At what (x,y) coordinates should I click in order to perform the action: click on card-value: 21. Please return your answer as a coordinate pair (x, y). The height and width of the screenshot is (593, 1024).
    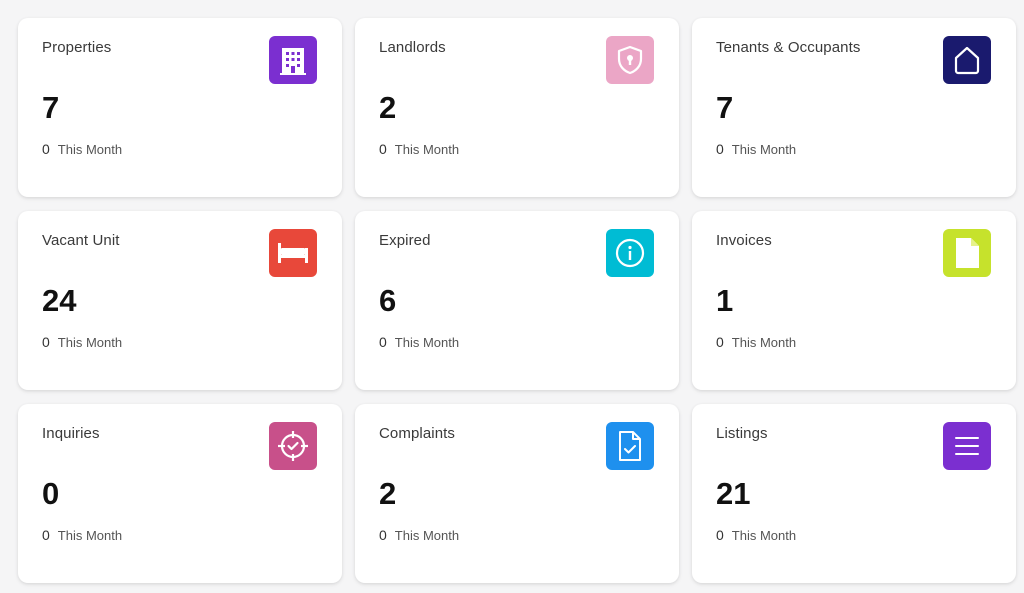
    Looking at the image, I should click on (733, 493).